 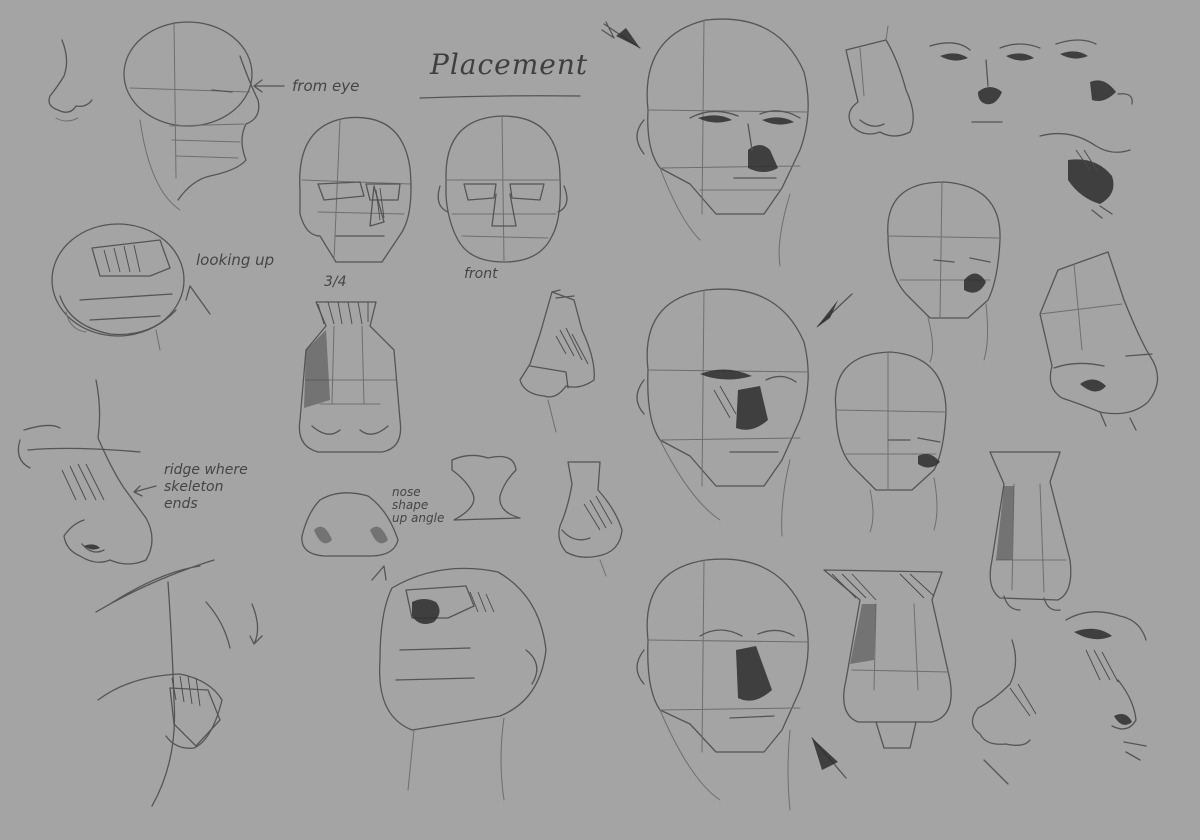 I want to click on note-ridge: ridge where skeleton ends, so click(x=206, y=487).